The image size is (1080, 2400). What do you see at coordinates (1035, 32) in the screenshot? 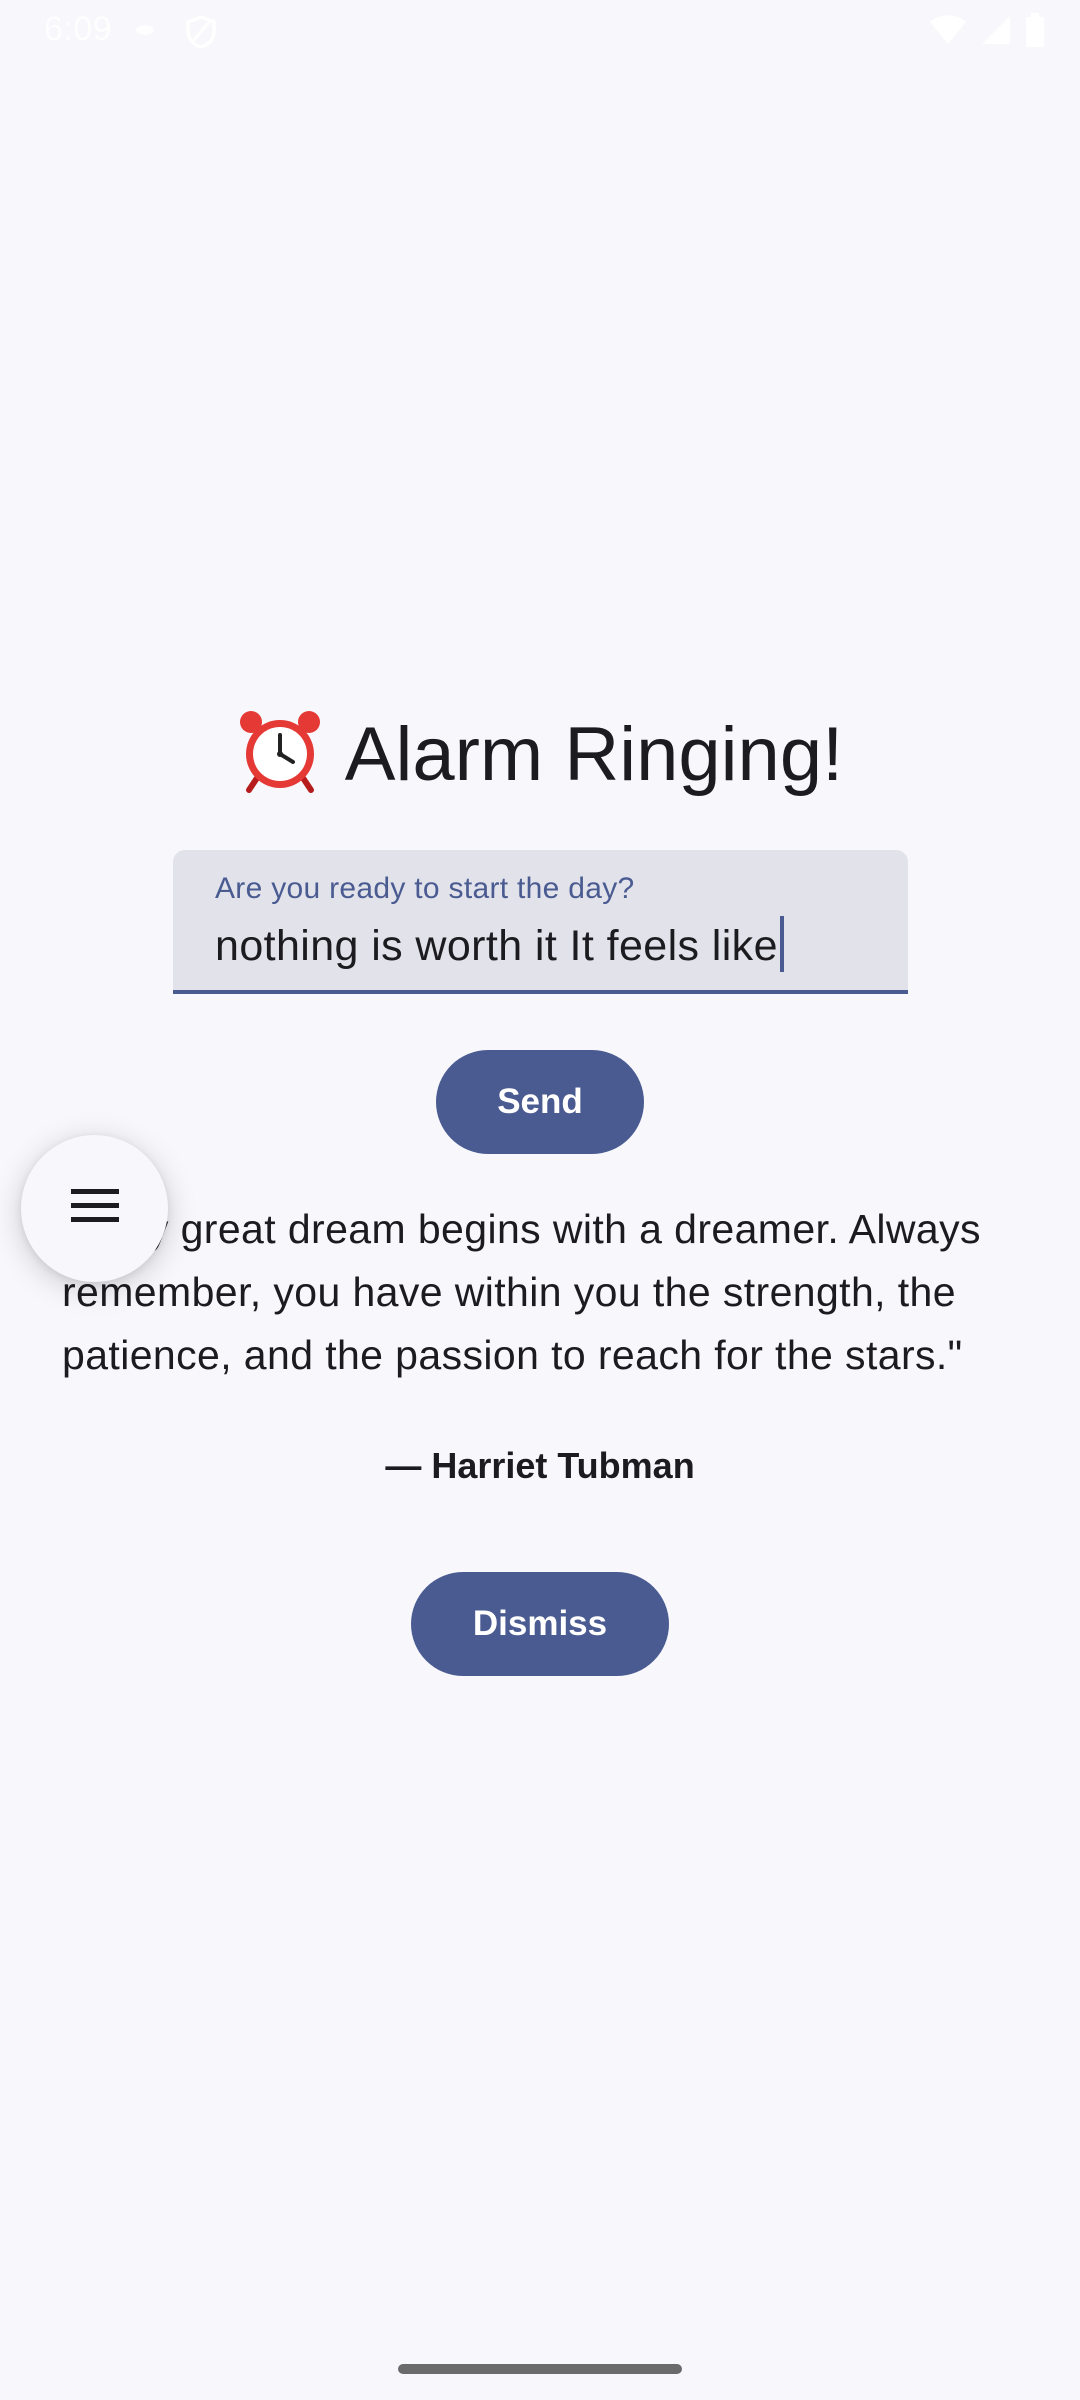
I see `battery-icon` at bounding box center [1035, 32].